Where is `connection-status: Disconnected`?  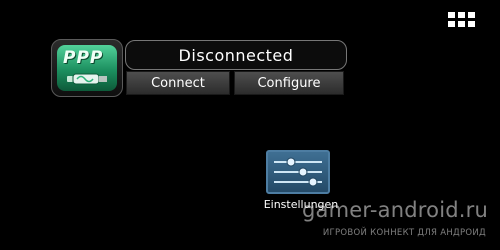 connection-status: Disconnected is located at coordinates (236, 55).